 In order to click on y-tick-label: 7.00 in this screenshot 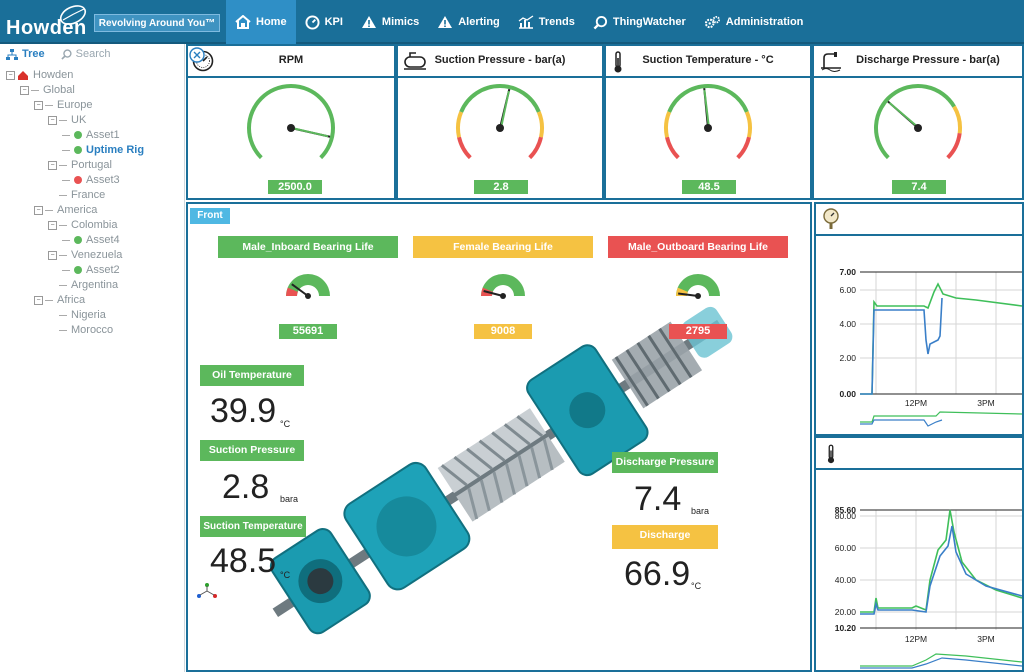, I will do `click(847, 272)`.